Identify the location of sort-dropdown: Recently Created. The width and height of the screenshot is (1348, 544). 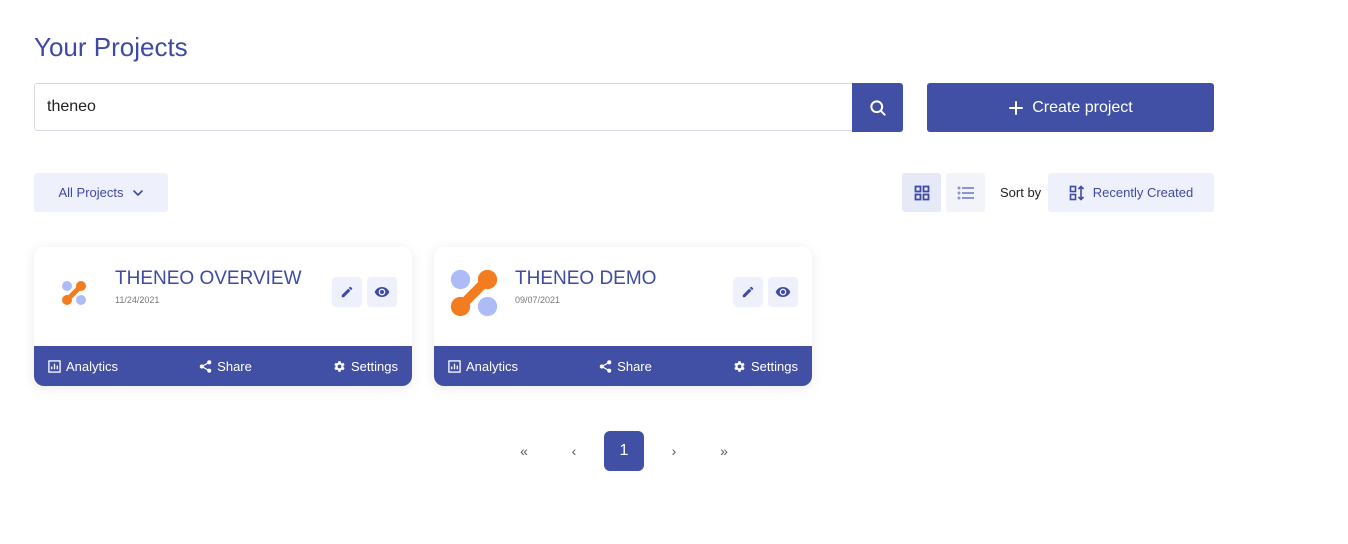
(1131, 192).